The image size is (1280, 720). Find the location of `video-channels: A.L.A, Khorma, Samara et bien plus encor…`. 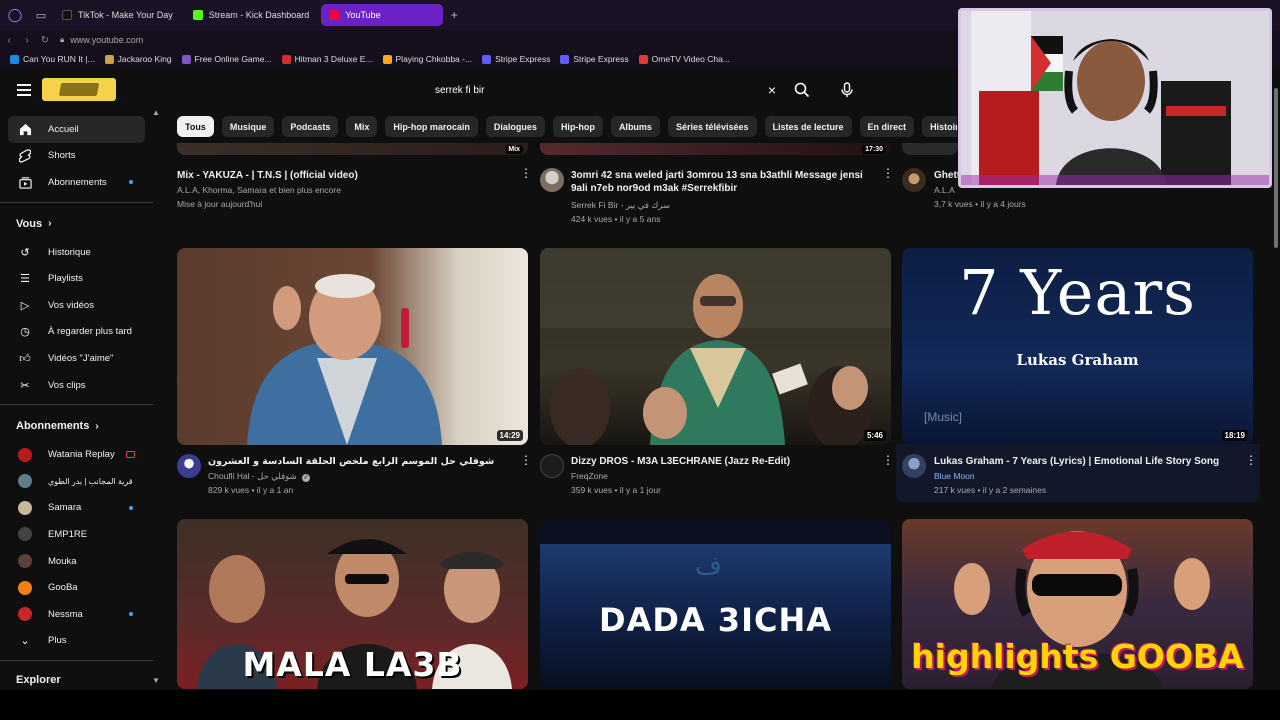

video-channels: A.L.A, Khorma, Samara et bien plus encor… is located at coordinates (259, 190).